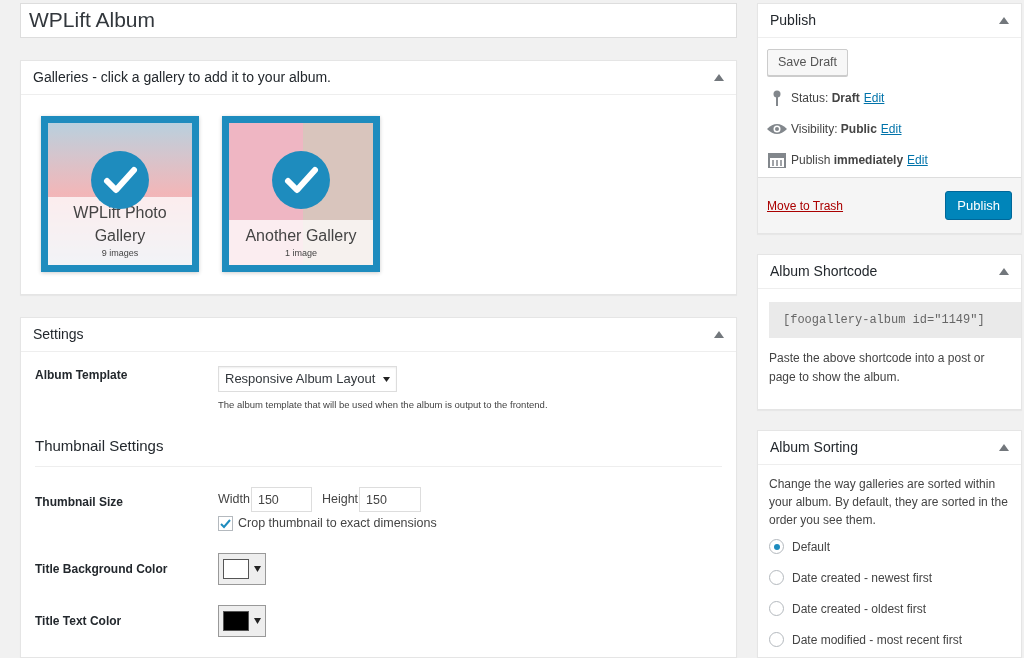 The height and width of the screenshot is (658, 1024). I want to click on checkbox, so click(225, 524).